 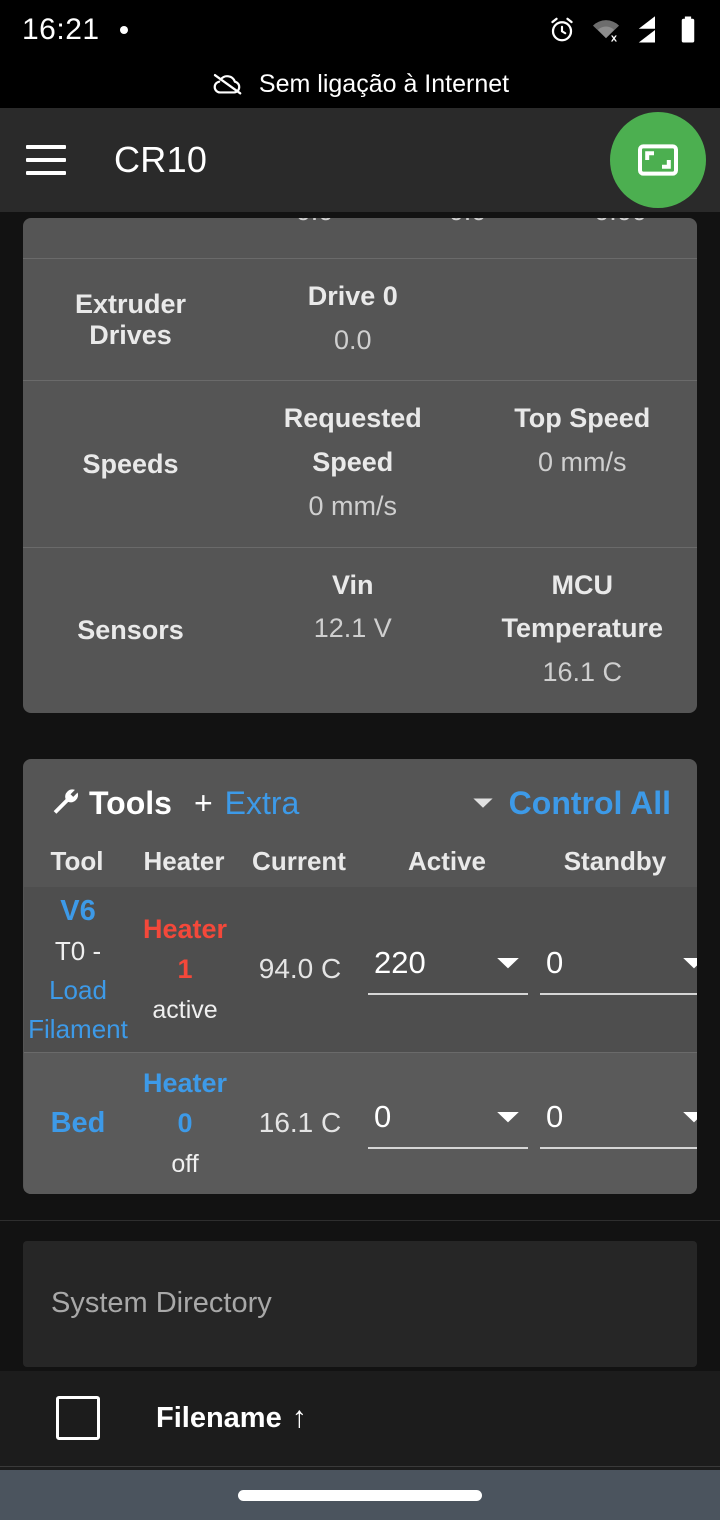 What do you see at coordinates (620, 238) in the screenshot?
I see `status-cell: 0.00` at bounding box center [620, 238].